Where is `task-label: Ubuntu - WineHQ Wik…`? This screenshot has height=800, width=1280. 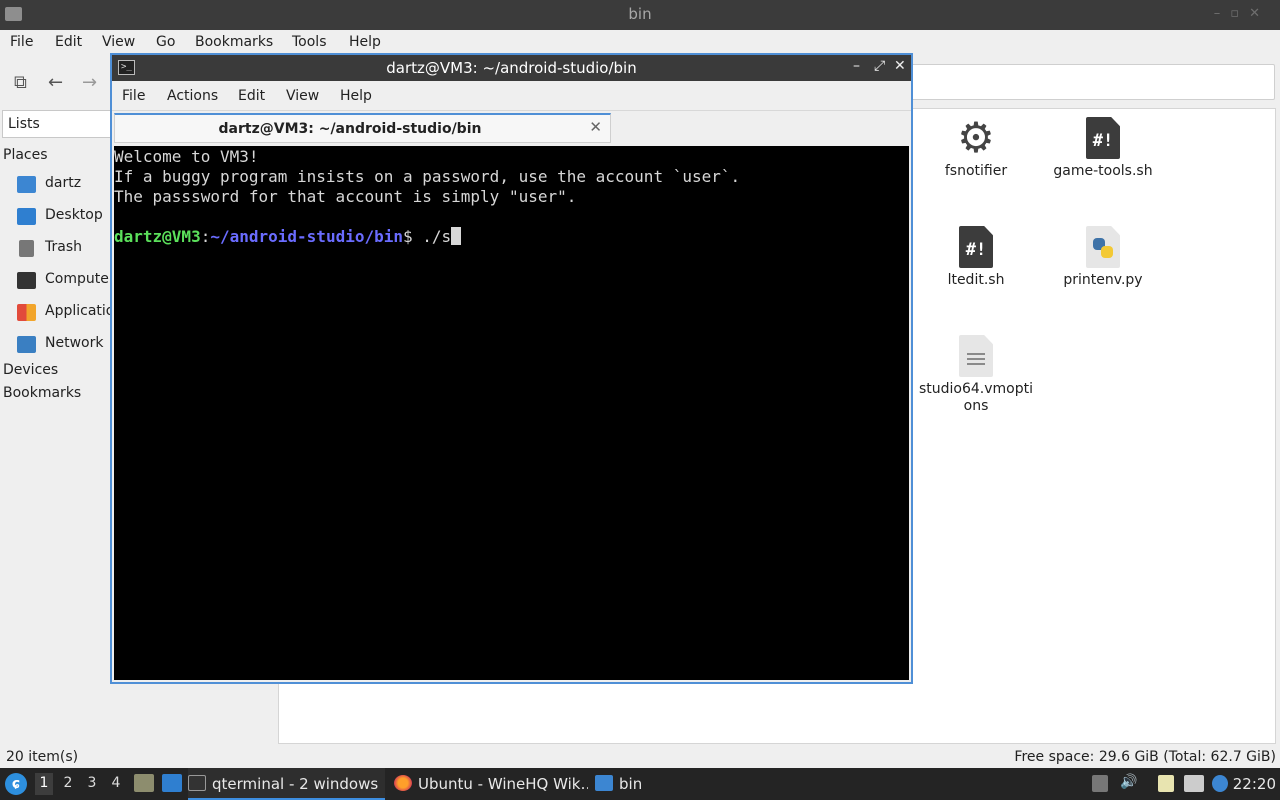
task-label: Ubuntu - WineHQ Wik… is located at coordinates (503, 784).